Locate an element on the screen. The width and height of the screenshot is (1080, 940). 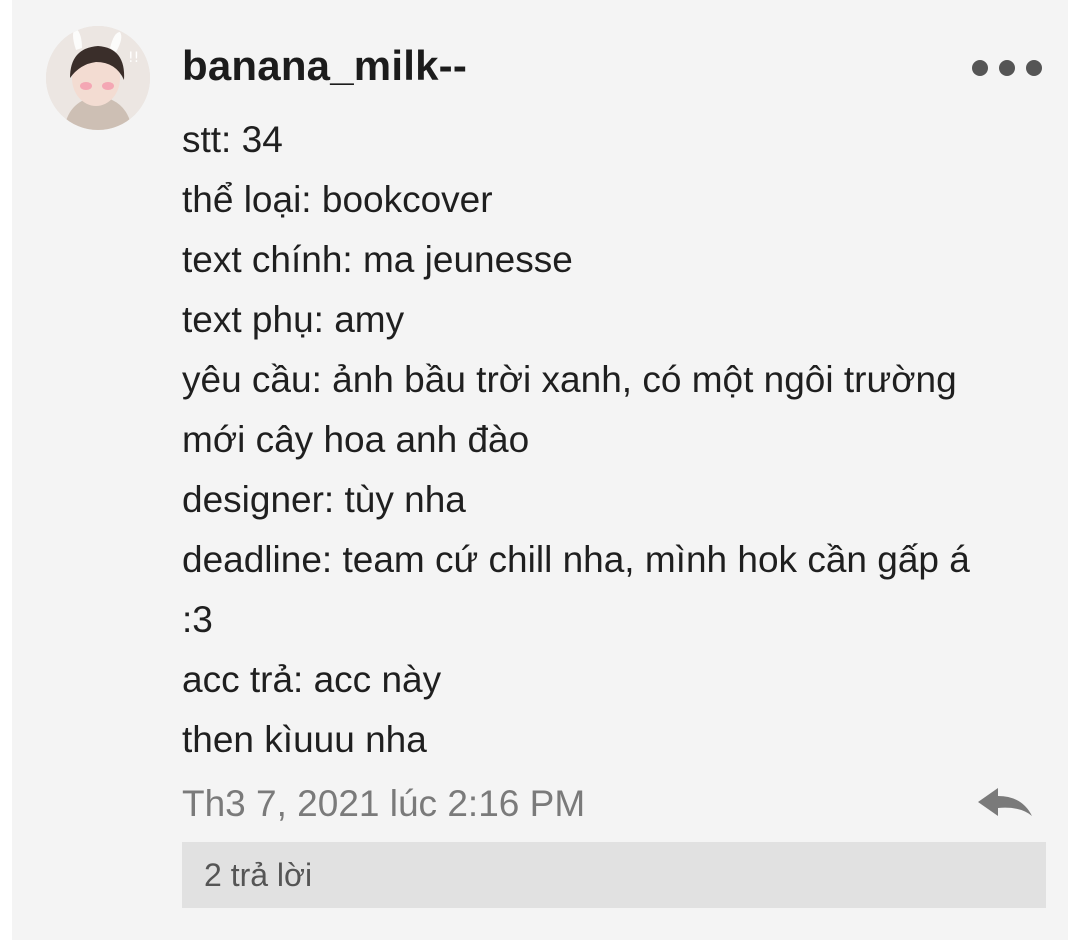
avatar-photo: !! is located at coordinates (98, 78).